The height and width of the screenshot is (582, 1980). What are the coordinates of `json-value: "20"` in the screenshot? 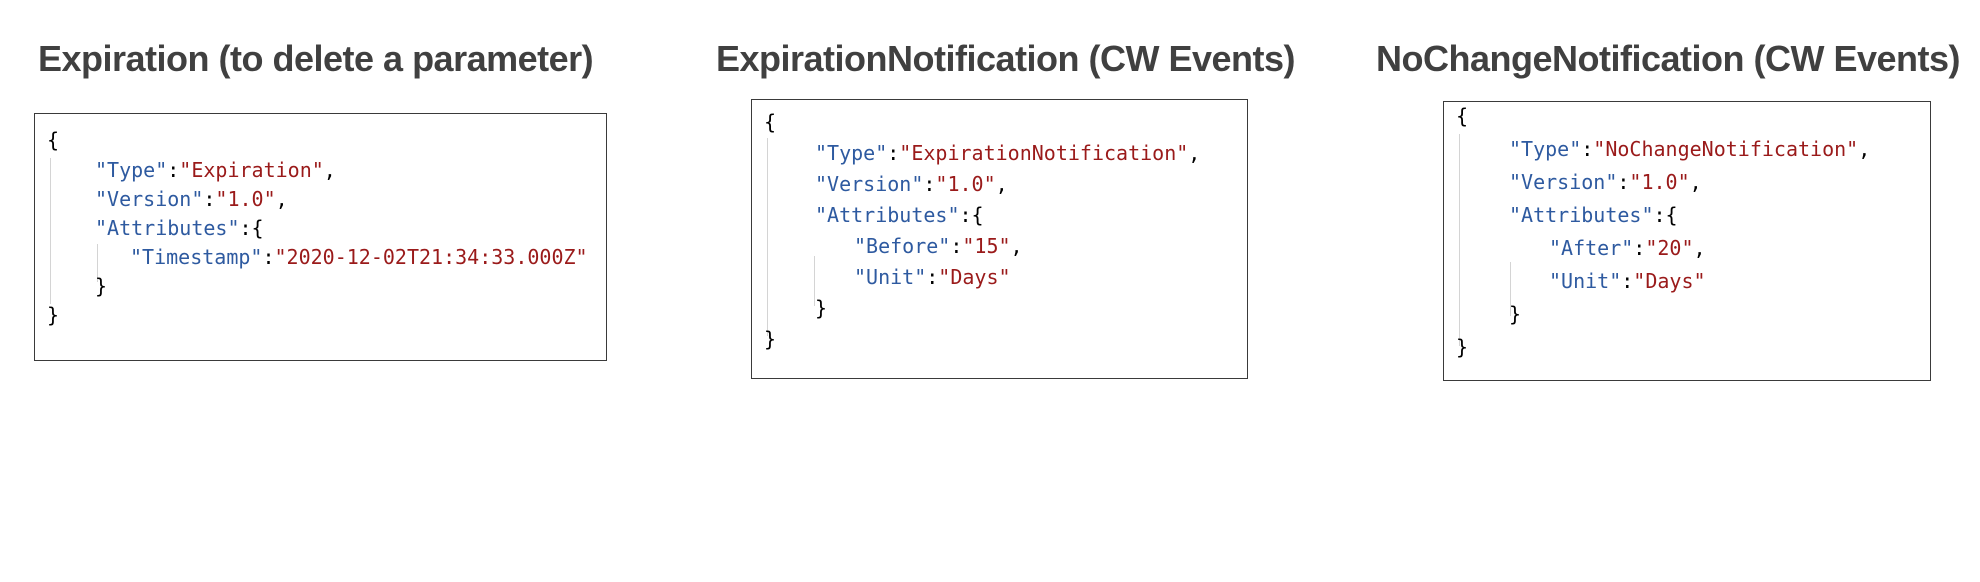 It's located at (1669, 248).